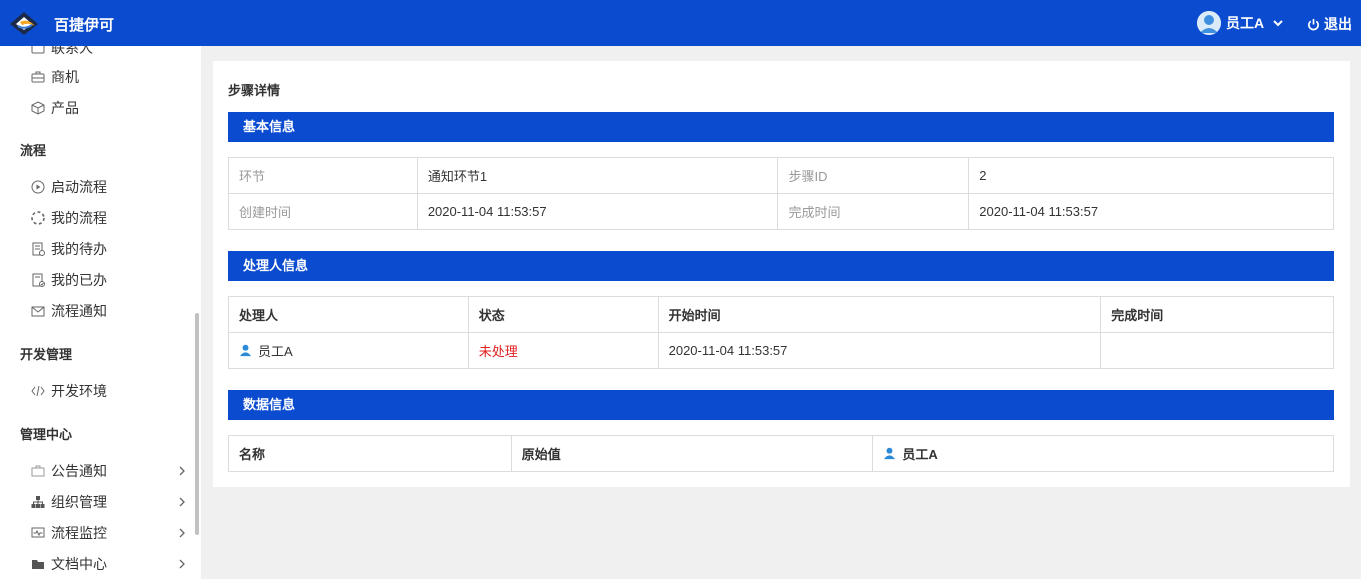 This screenshot has width=1361, height=579. Describe the element at coordinates (110, 391) in the screenshot. I see `sidebar-item-dev-env: 开发环境` at that location.